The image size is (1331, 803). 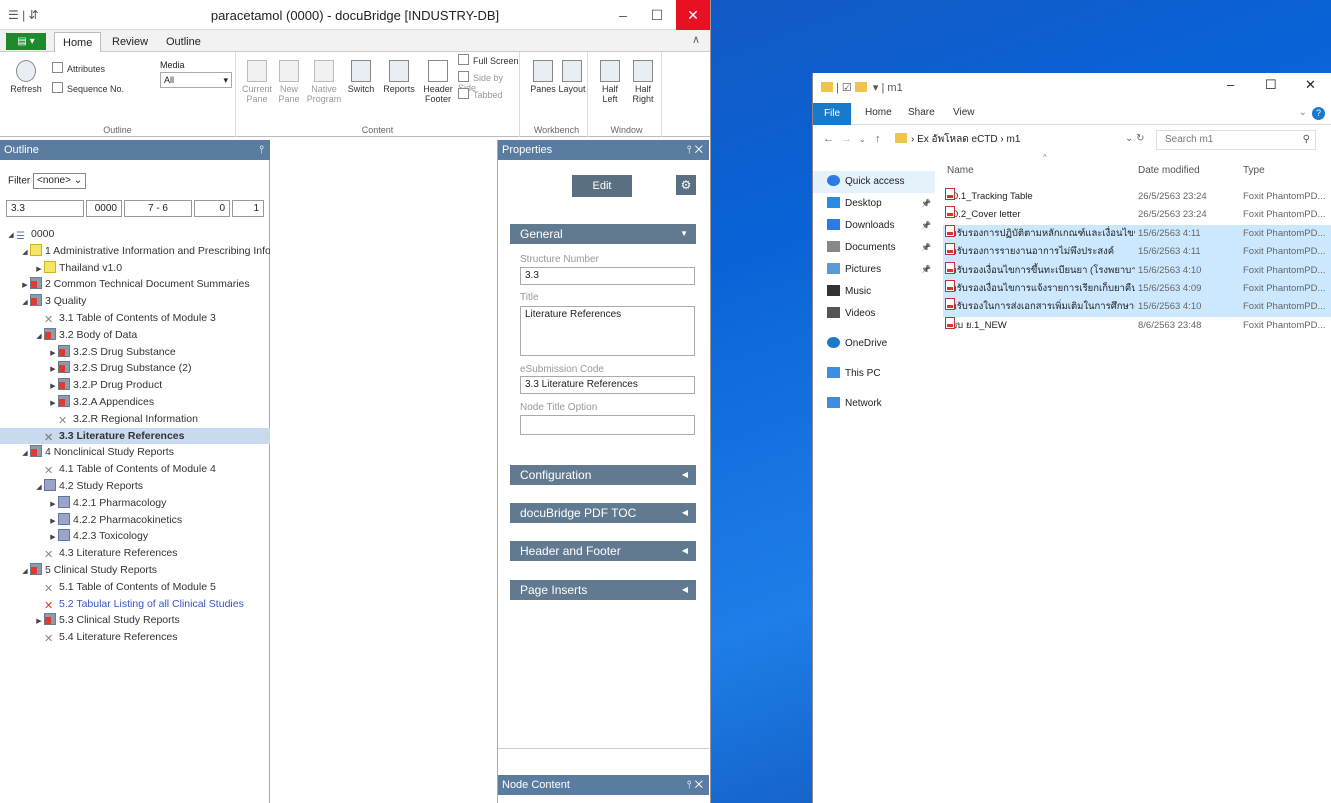 What do you see at coordinates (874, 248) in the screenshot?
I see `sidebar-item-documents: Documents 📌` at bounding box center [874, 248].